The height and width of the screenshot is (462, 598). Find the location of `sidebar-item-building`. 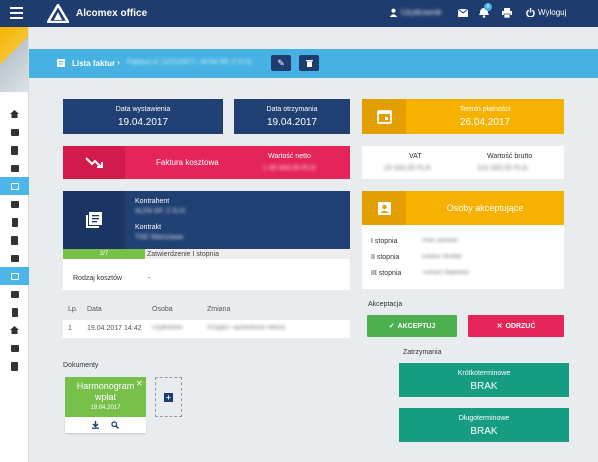

sidebar-item-building is located at coordinates (14, 222).